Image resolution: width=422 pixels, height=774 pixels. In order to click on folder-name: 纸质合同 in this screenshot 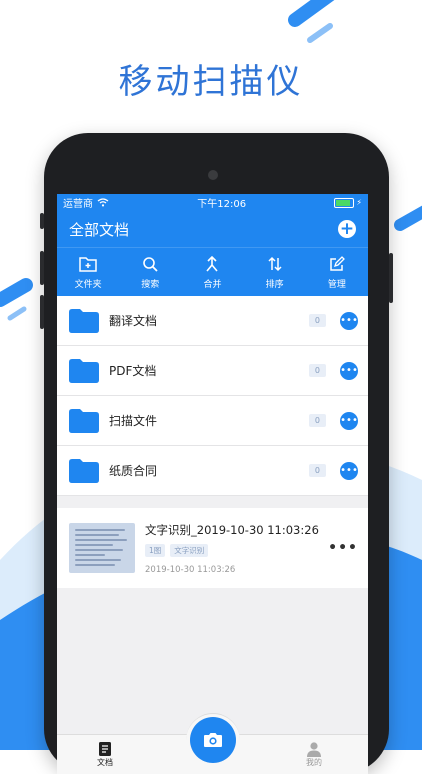, I will do `click(133, 471)`.